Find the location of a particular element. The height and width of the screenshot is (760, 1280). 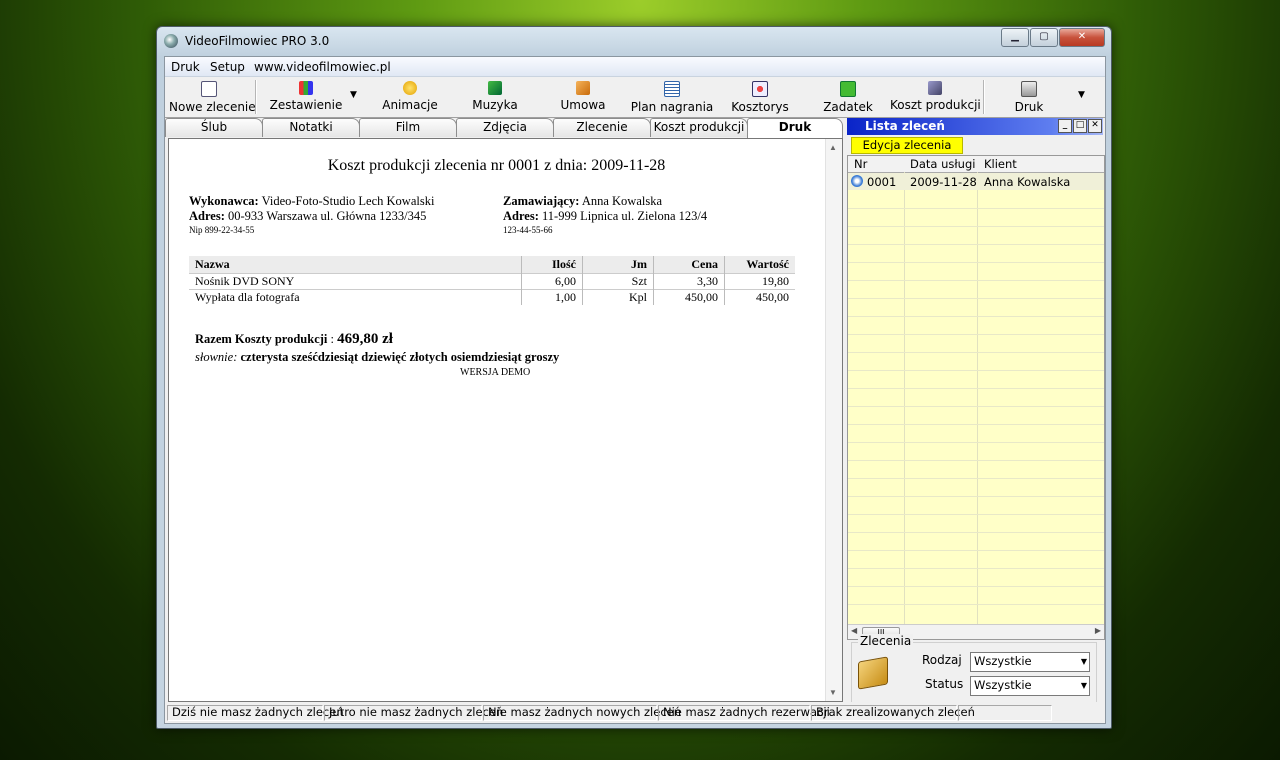

rodzaj-label: Rodzaj is located at coordinates (942, 660).